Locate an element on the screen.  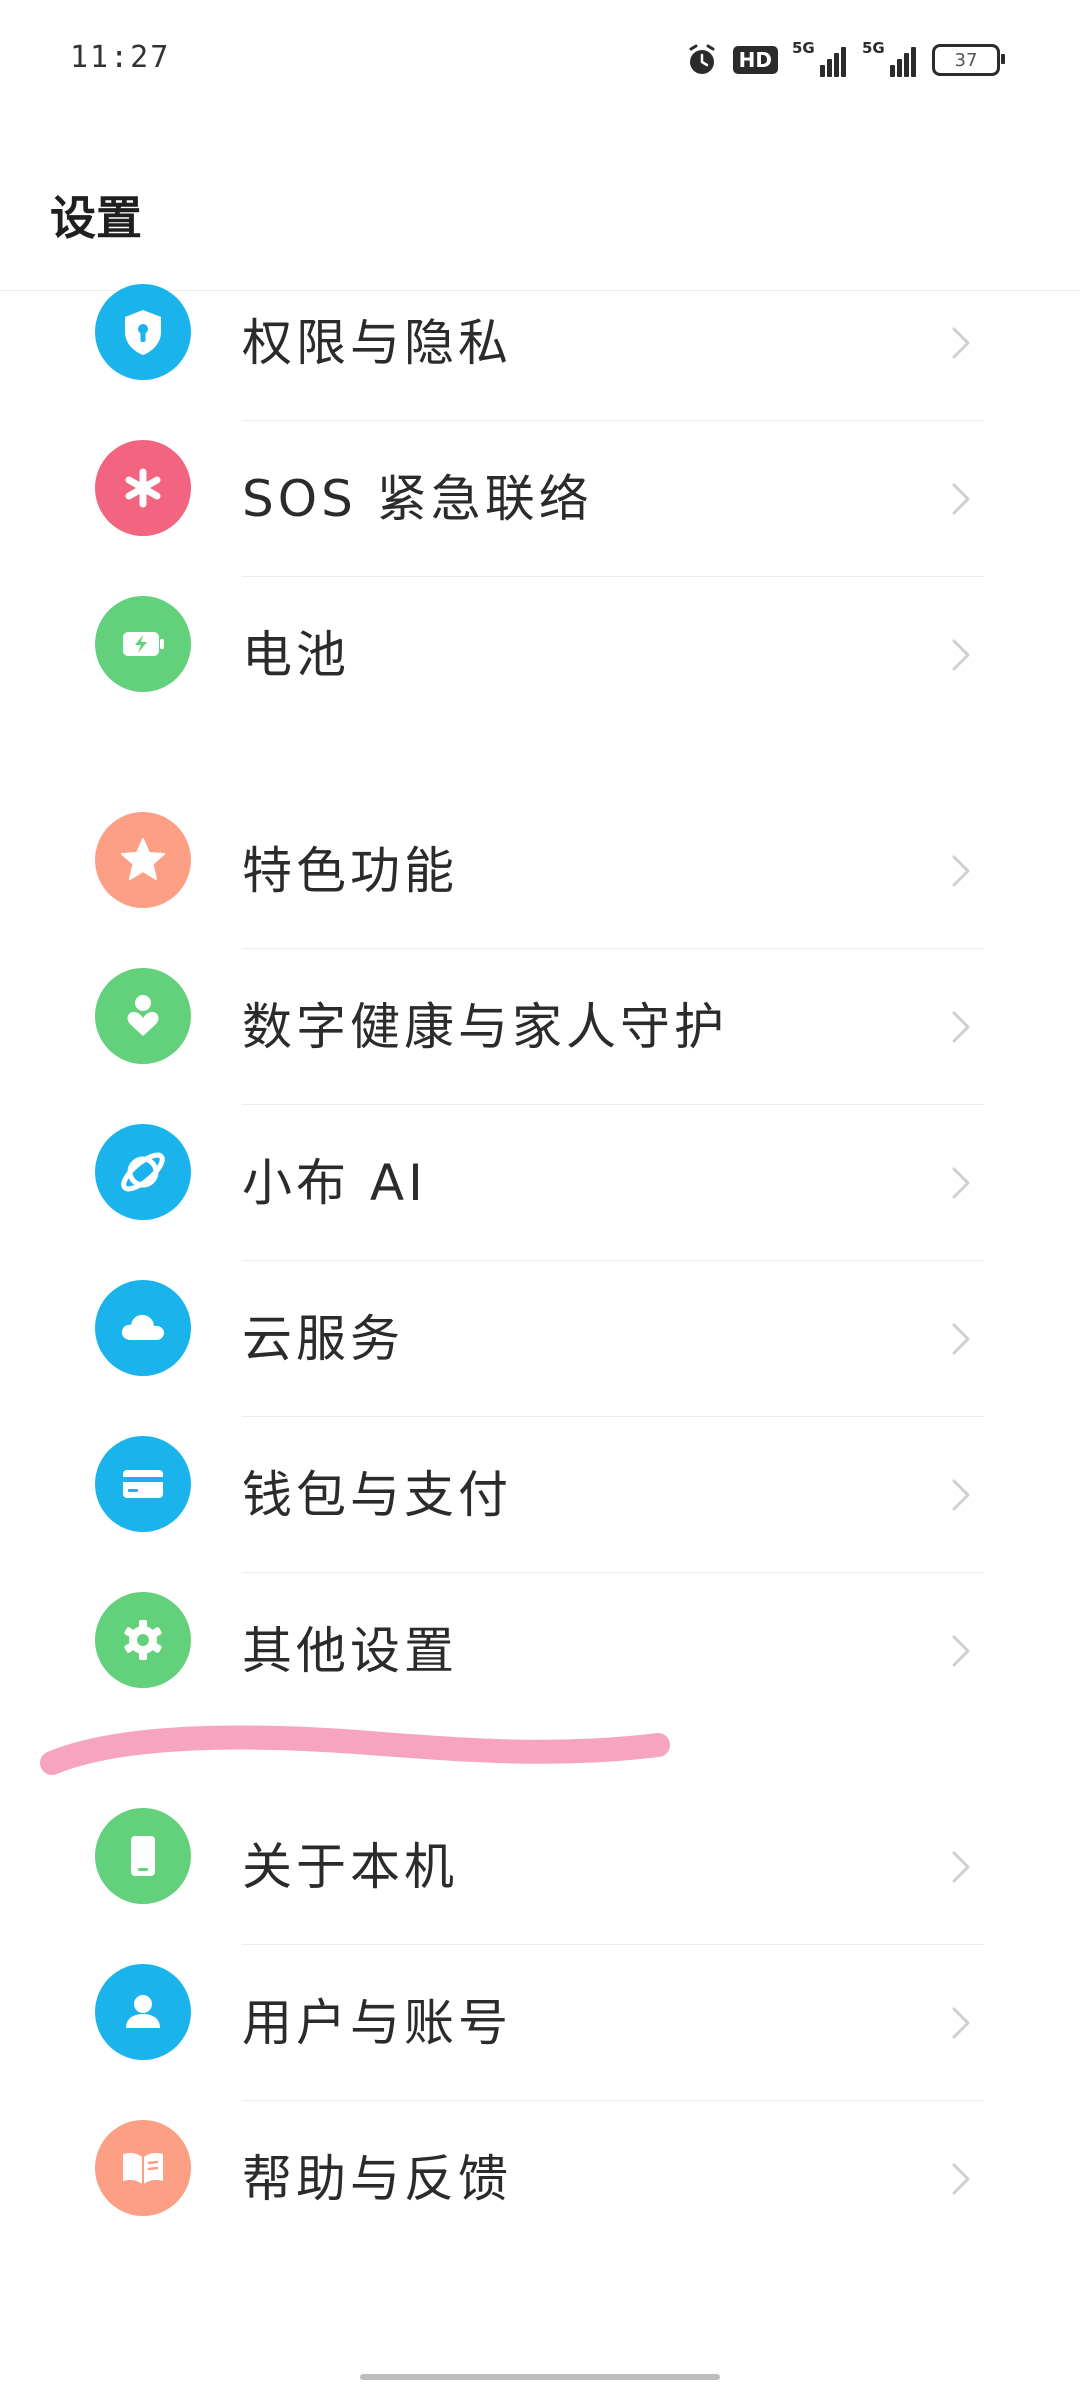
settings-item-label: 数字健康与家人守护 is located at coordinates (485, 1027).